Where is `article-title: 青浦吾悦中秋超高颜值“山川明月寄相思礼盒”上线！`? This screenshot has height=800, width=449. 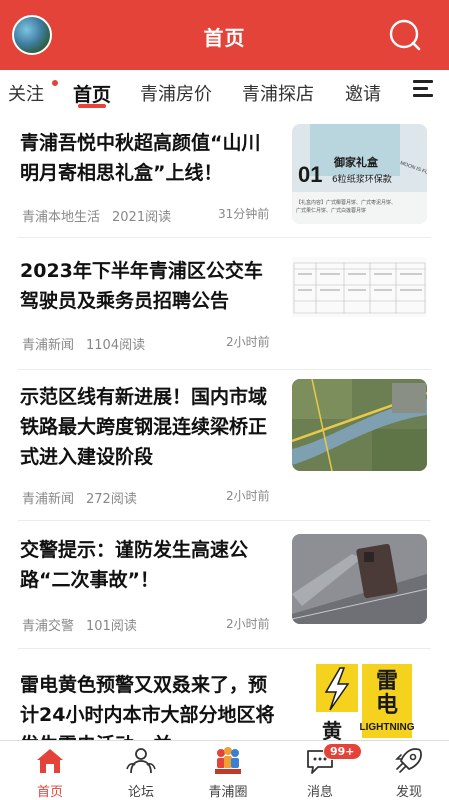 article-title: 青浦吾悦中秋超高颜值“山川明月寄相思礼盒”上线！ is located at coordinates (147, 158).